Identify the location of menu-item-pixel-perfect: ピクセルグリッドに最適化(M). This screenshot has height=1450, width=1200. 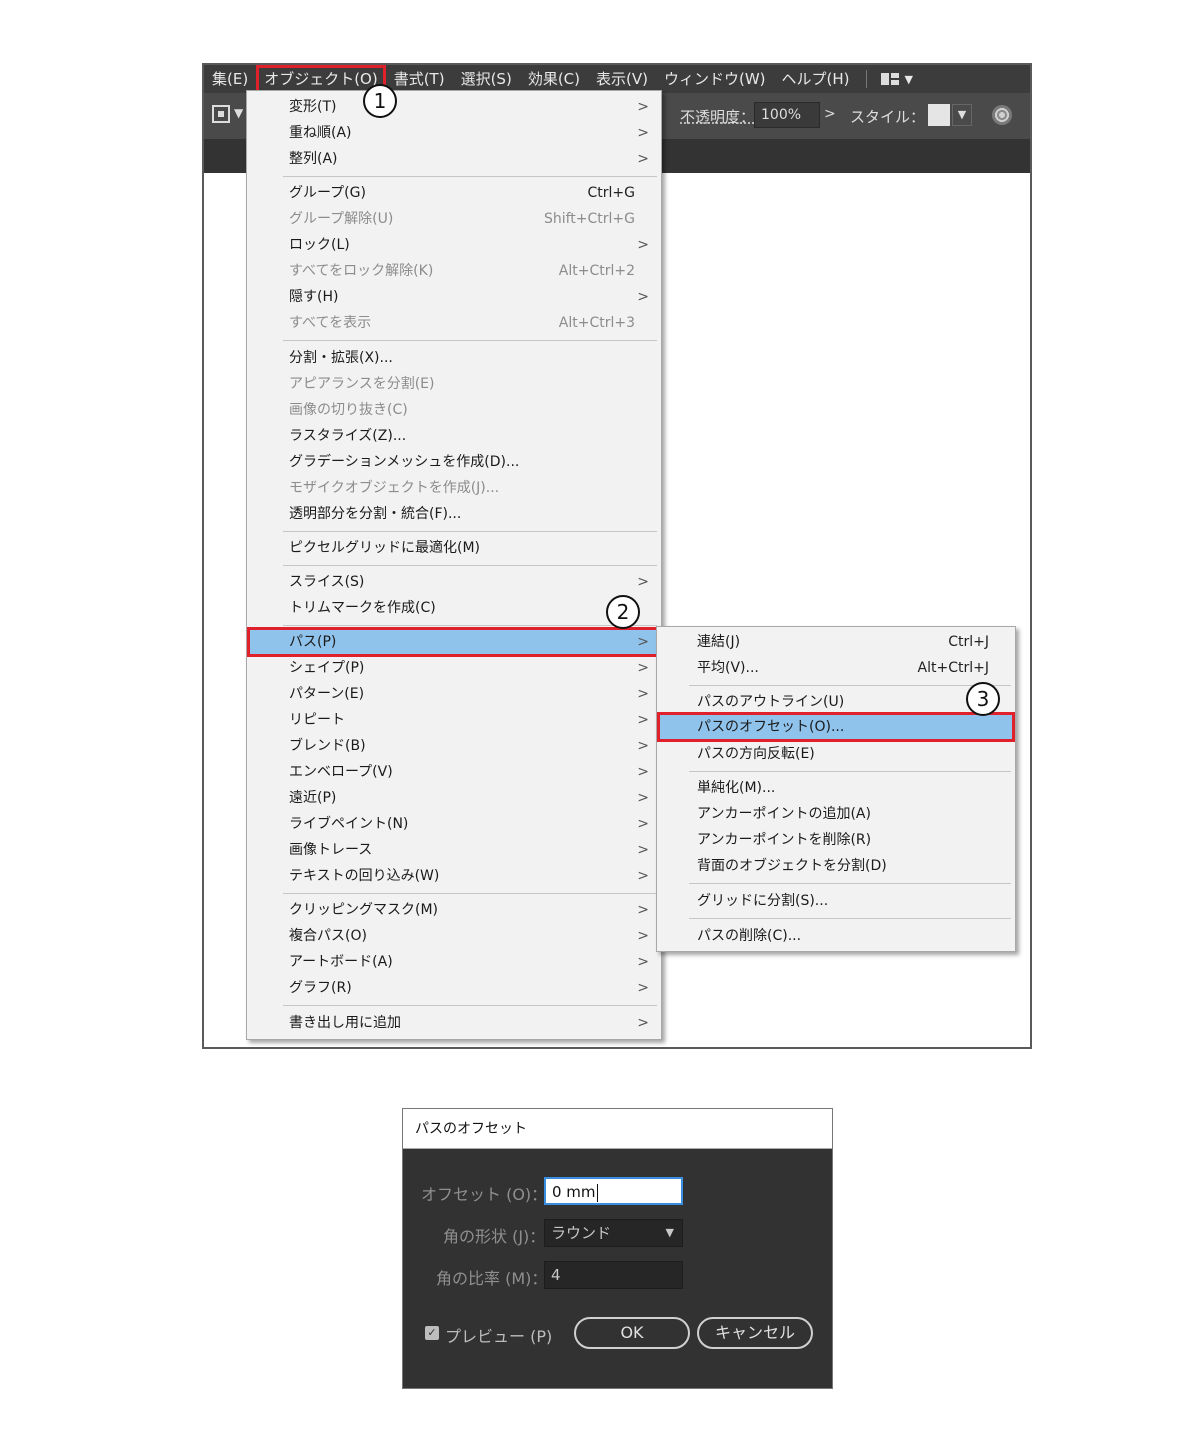
(454, 548).